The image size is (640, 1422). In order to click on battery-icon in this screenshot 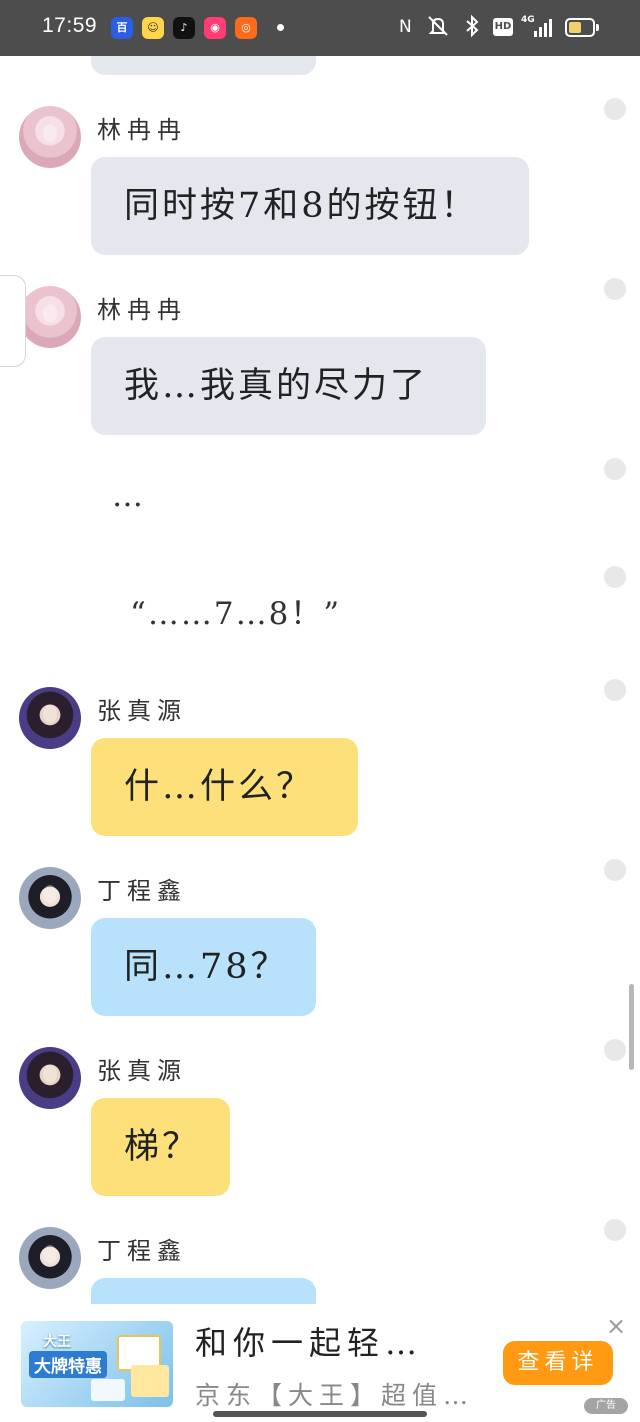, I will do `click(580, 27)`.